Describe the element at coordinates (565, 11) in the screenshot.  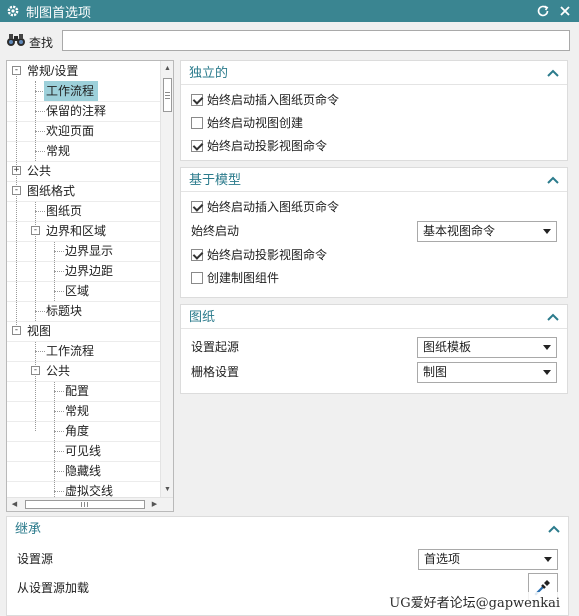
I see `close-icon` at that location.